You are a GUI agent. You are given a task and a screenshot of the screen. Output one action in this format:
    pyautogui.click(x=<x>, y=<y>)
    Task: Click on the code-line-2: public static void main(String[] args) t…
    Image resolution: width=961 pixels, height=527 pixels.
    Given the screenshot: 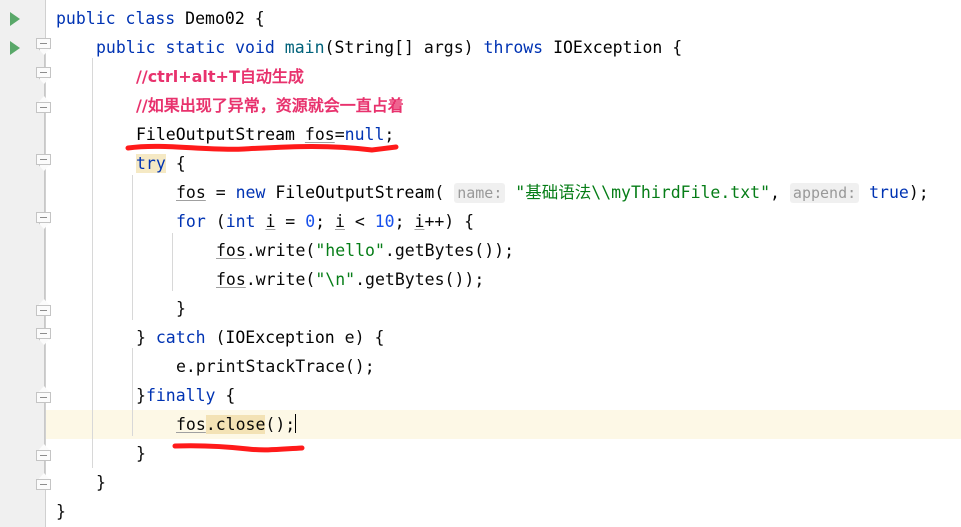 What is the action you would take?
    pyautogui.click(x=389, y=47)
    